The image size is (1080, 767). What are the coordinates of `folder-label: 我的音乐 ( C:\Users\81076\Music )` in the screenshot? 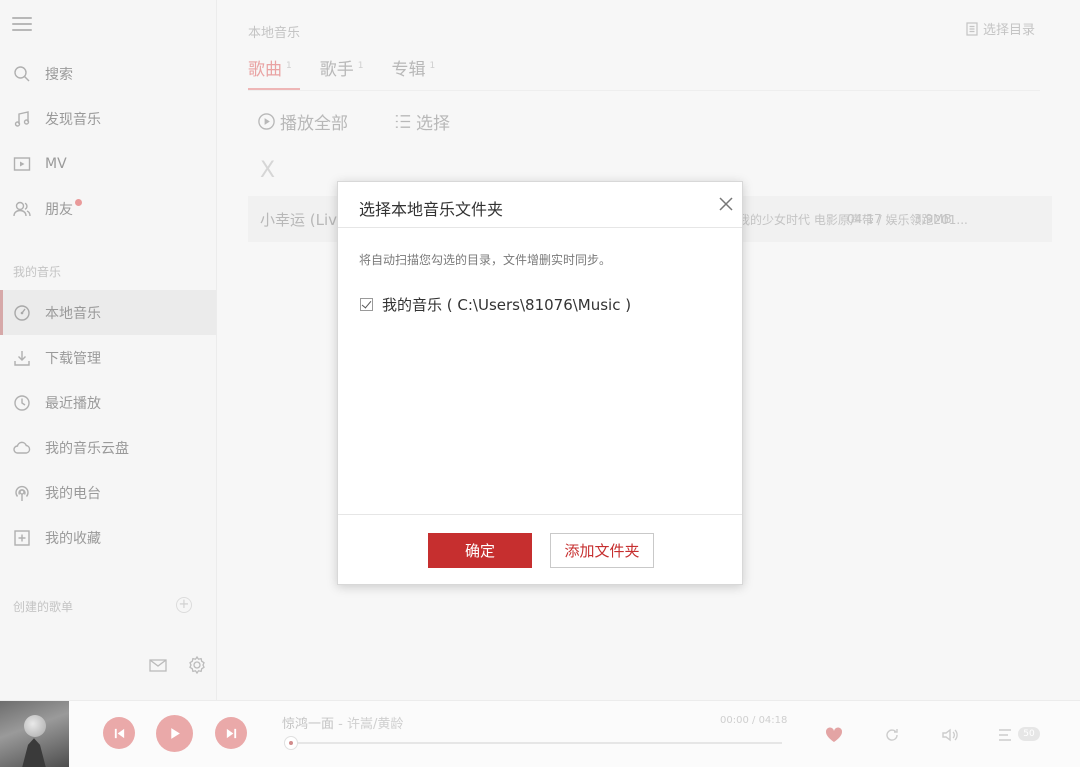 It's located at (507, 305).